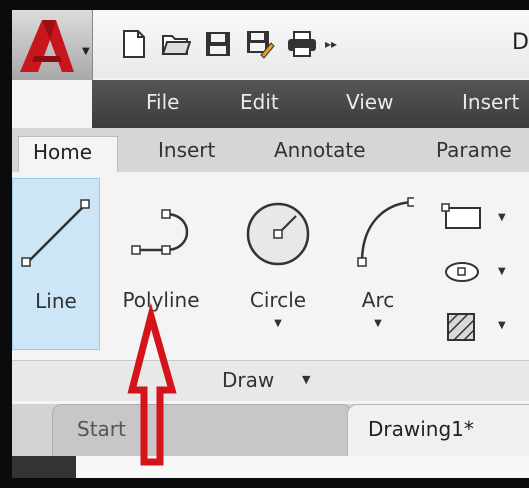 This screenshot has width=529, height=488. Describe the element at coordinates (480, 326) in the screenshot. I see `hatch-tool-button: ▼` at that location.